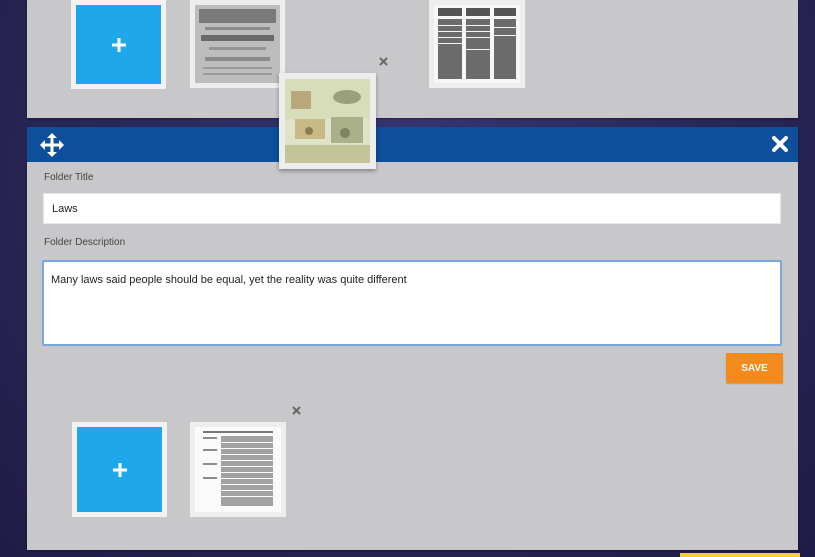 Image resolution: width=815 pixels, height=557 pixels. What do you see at coordinates (52, 145) in the screenshot?
I see `move-arrows-icon` at bounding box center [52, 145].